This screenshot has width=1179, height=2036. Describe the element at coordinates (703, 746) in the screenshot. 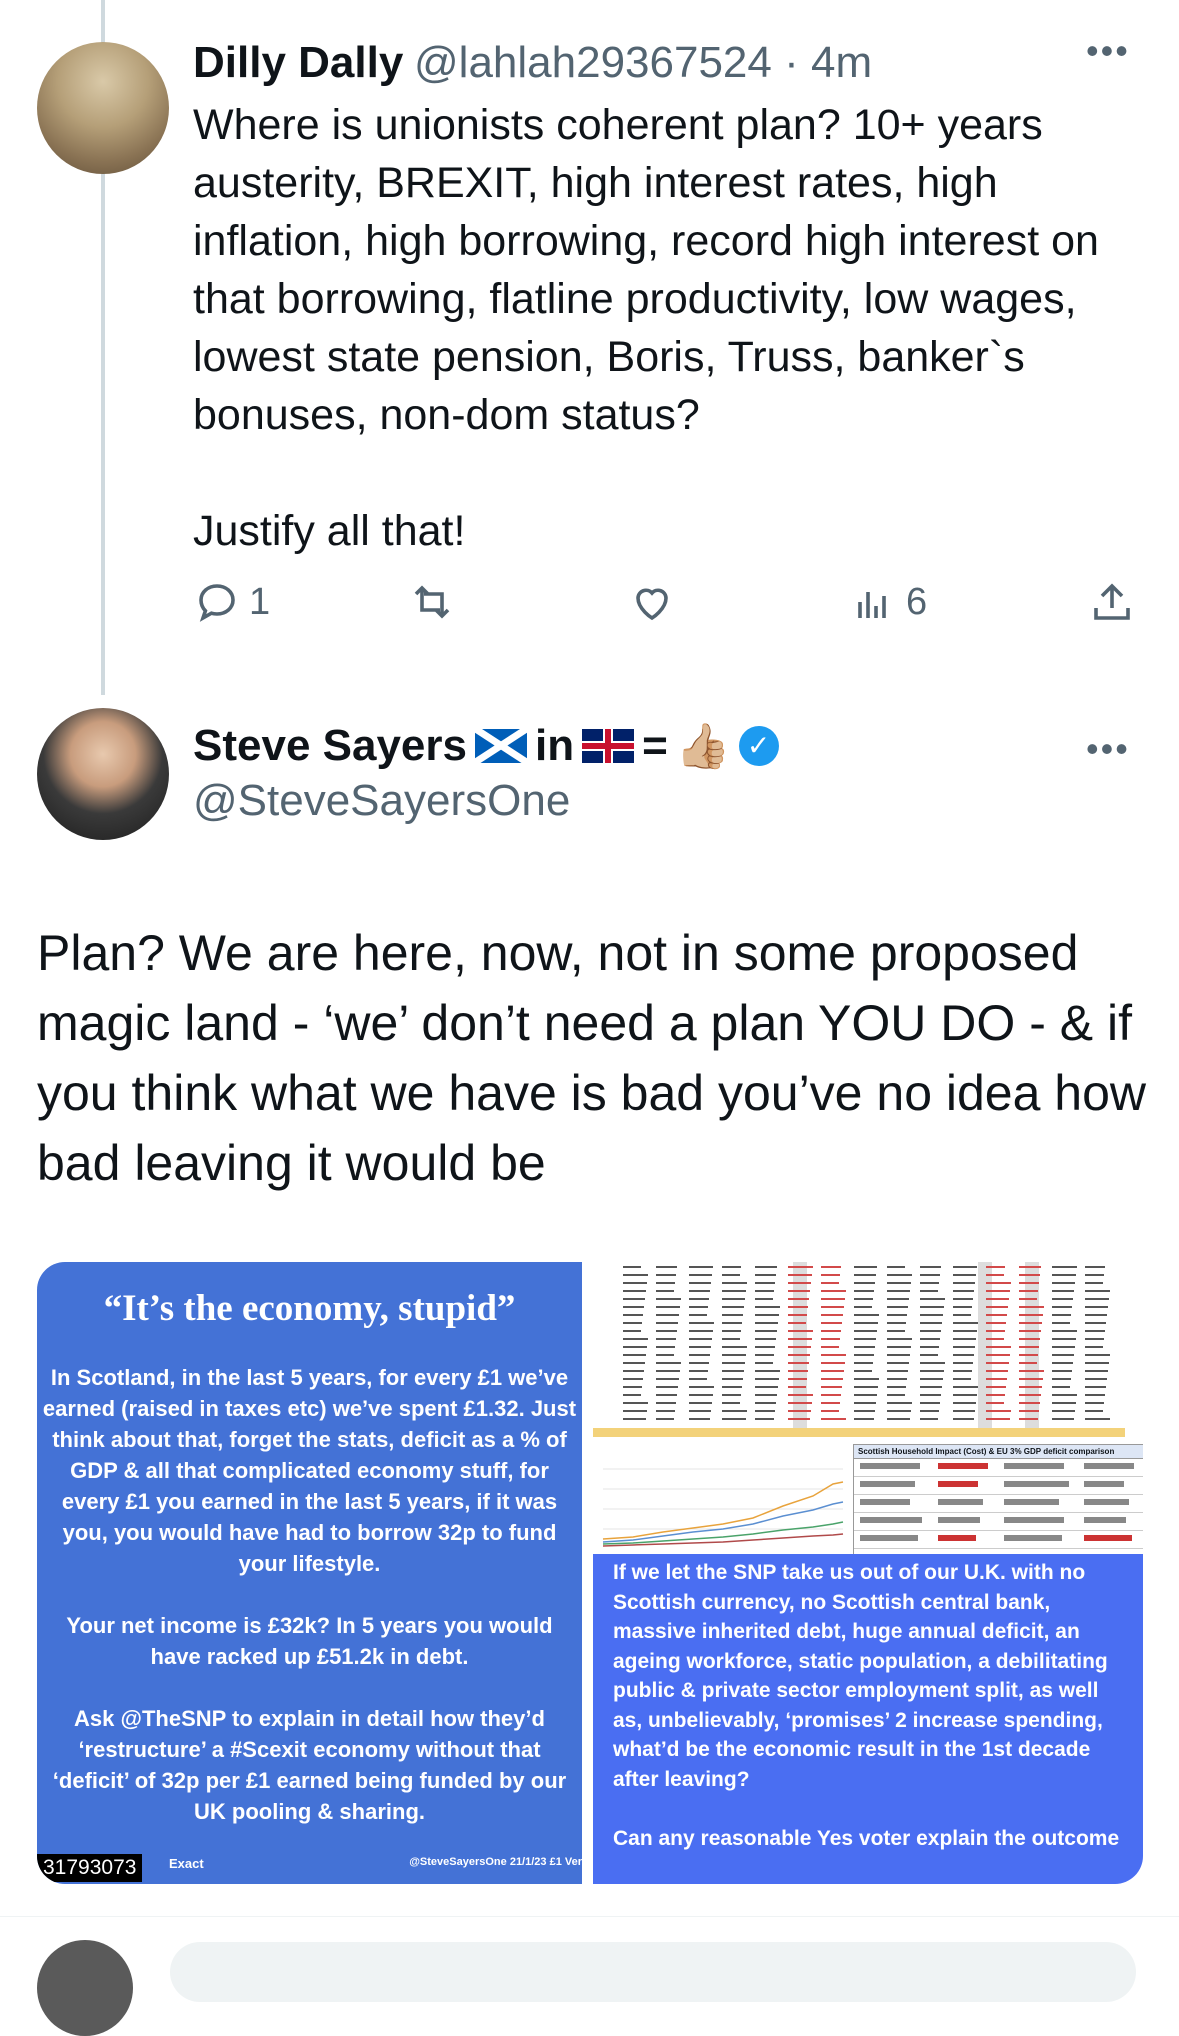

I see `thumbs-up-icon: 👍🏼` at that location.